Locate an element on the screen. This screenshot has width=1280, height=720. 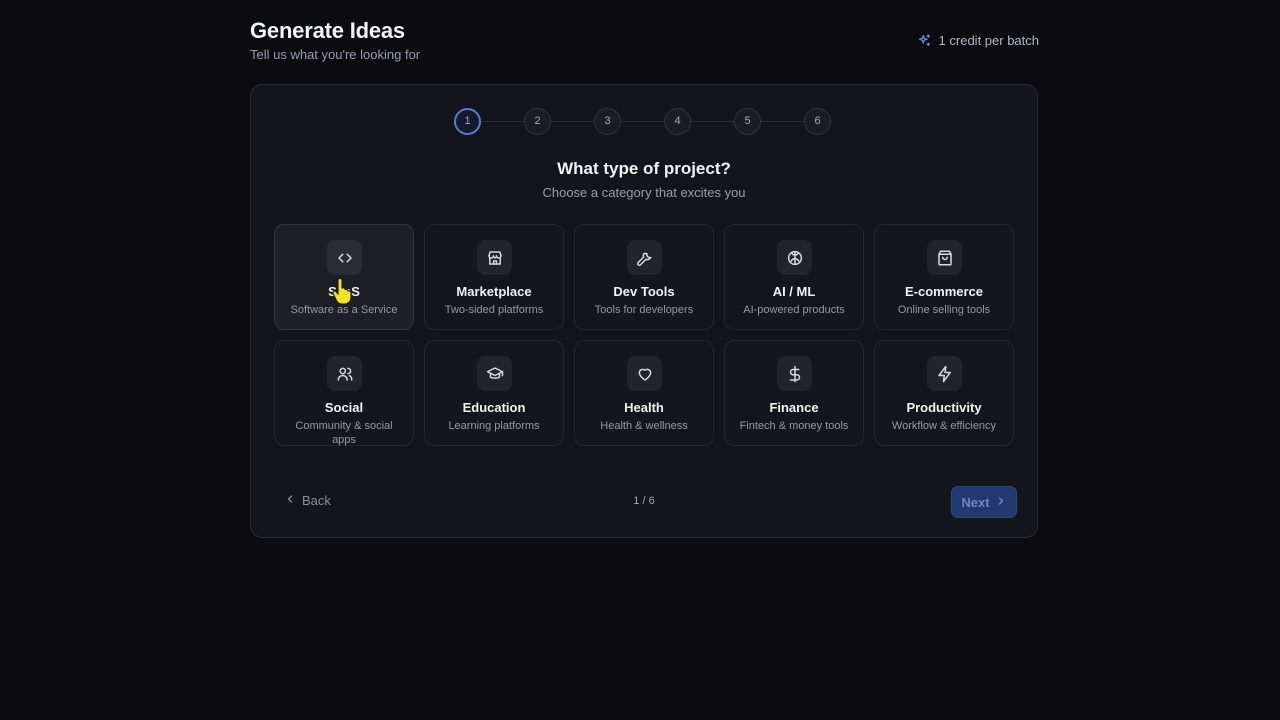
category-name: Productivity is located at coordinates (944, 407).